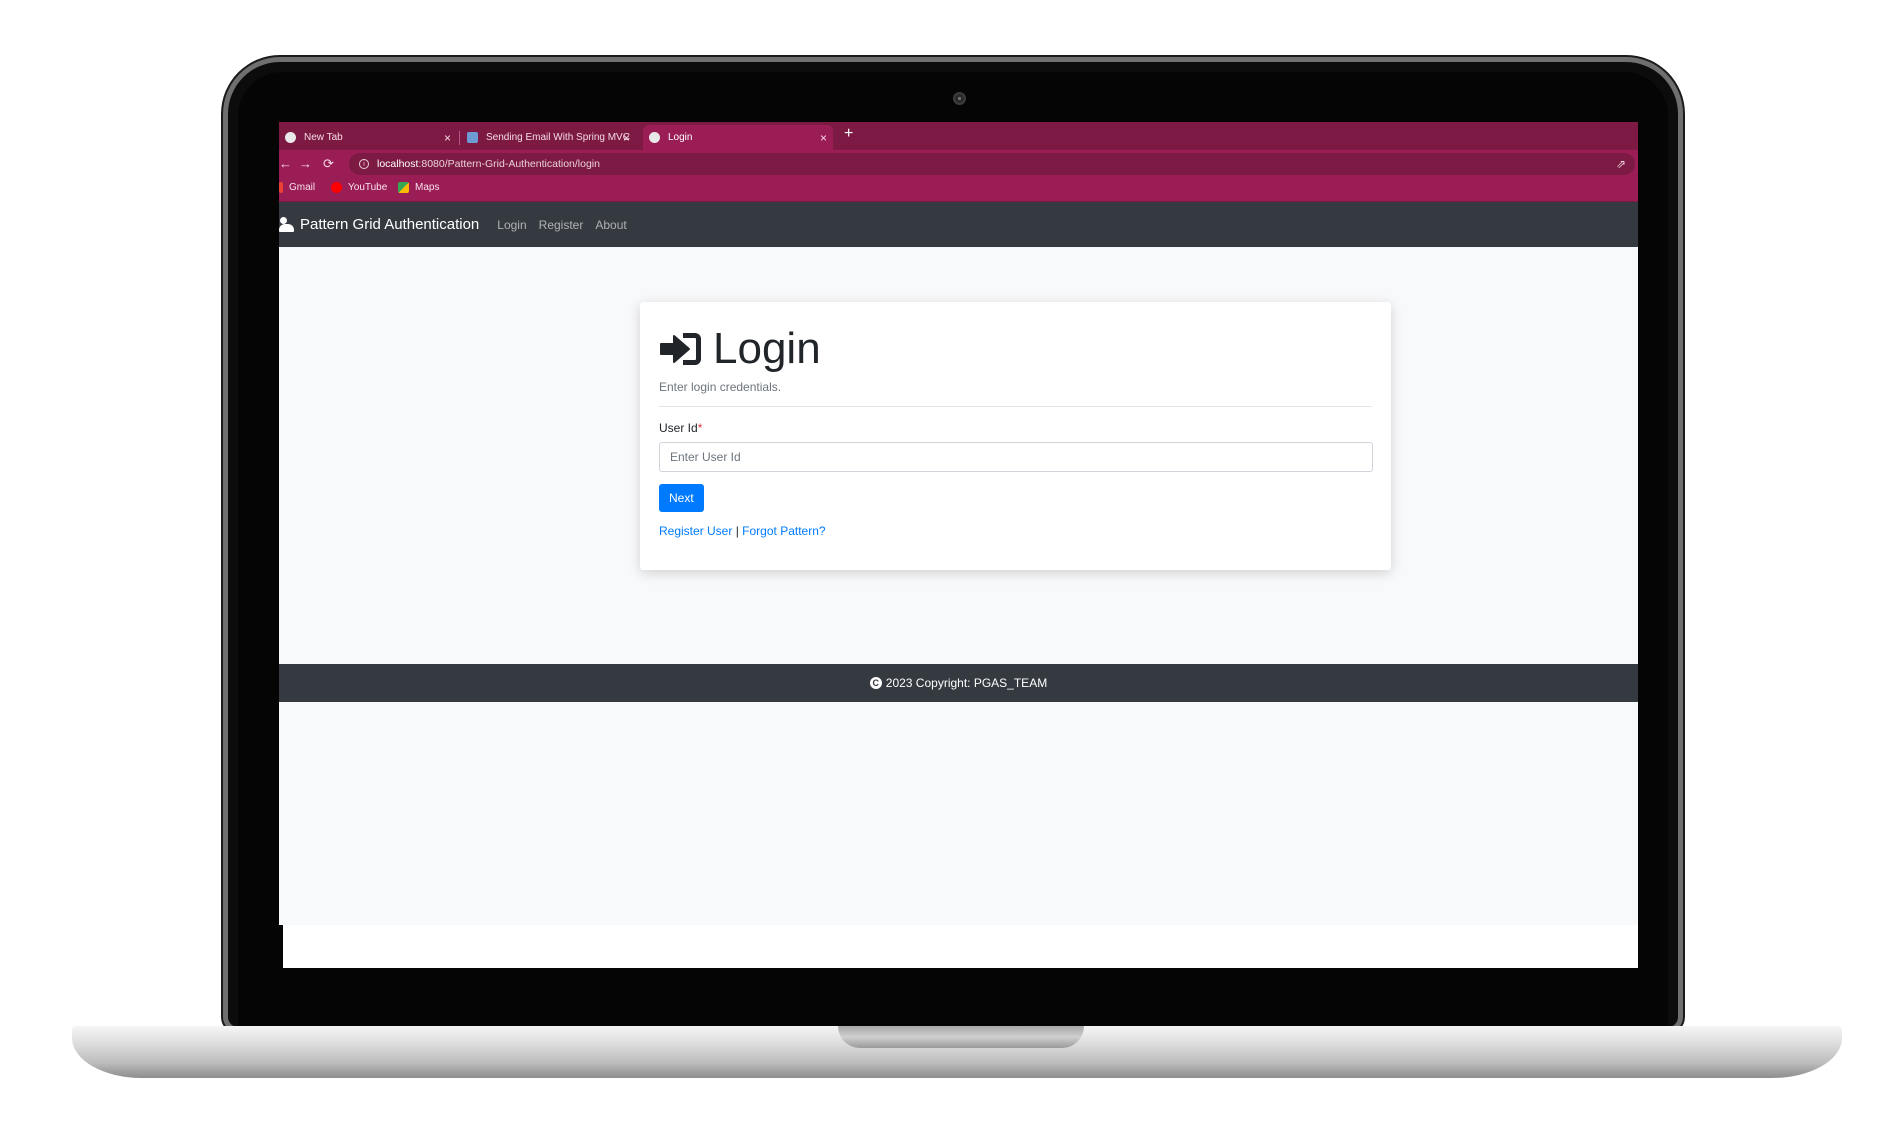  What do you see at coordinates (1015, 406) in the screenshot?
I see `divider` at bounding box center [1015, 406].